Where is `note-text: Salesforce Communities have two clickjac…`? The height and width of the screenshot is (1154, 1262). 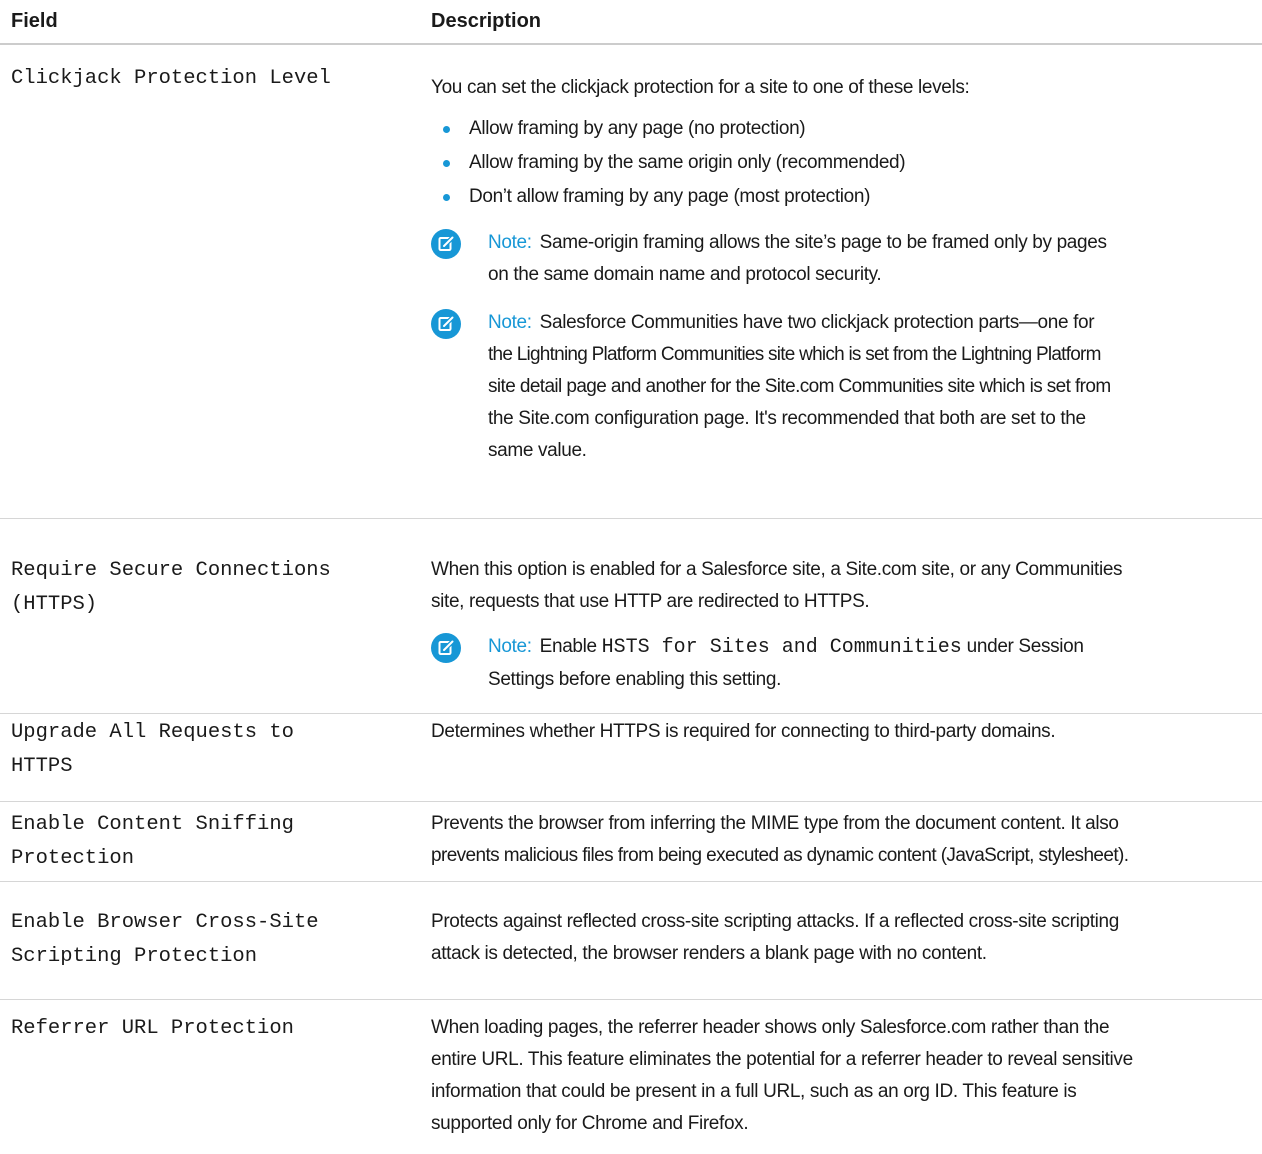 note-text: Salesforce Communities have two clickjac… is located at coordinates (817, 322).